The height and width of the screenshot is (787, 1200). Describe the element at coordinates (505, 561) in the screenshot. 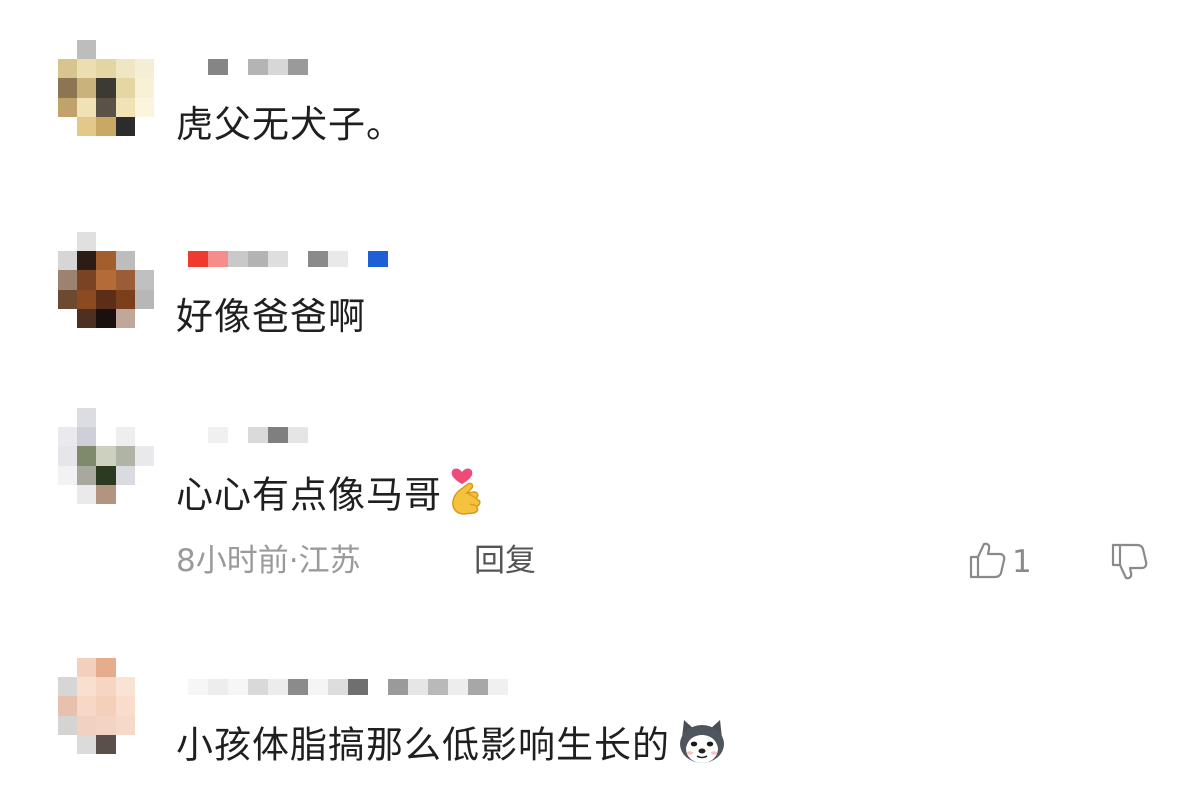

I see `reply-button: 回复` at that location.